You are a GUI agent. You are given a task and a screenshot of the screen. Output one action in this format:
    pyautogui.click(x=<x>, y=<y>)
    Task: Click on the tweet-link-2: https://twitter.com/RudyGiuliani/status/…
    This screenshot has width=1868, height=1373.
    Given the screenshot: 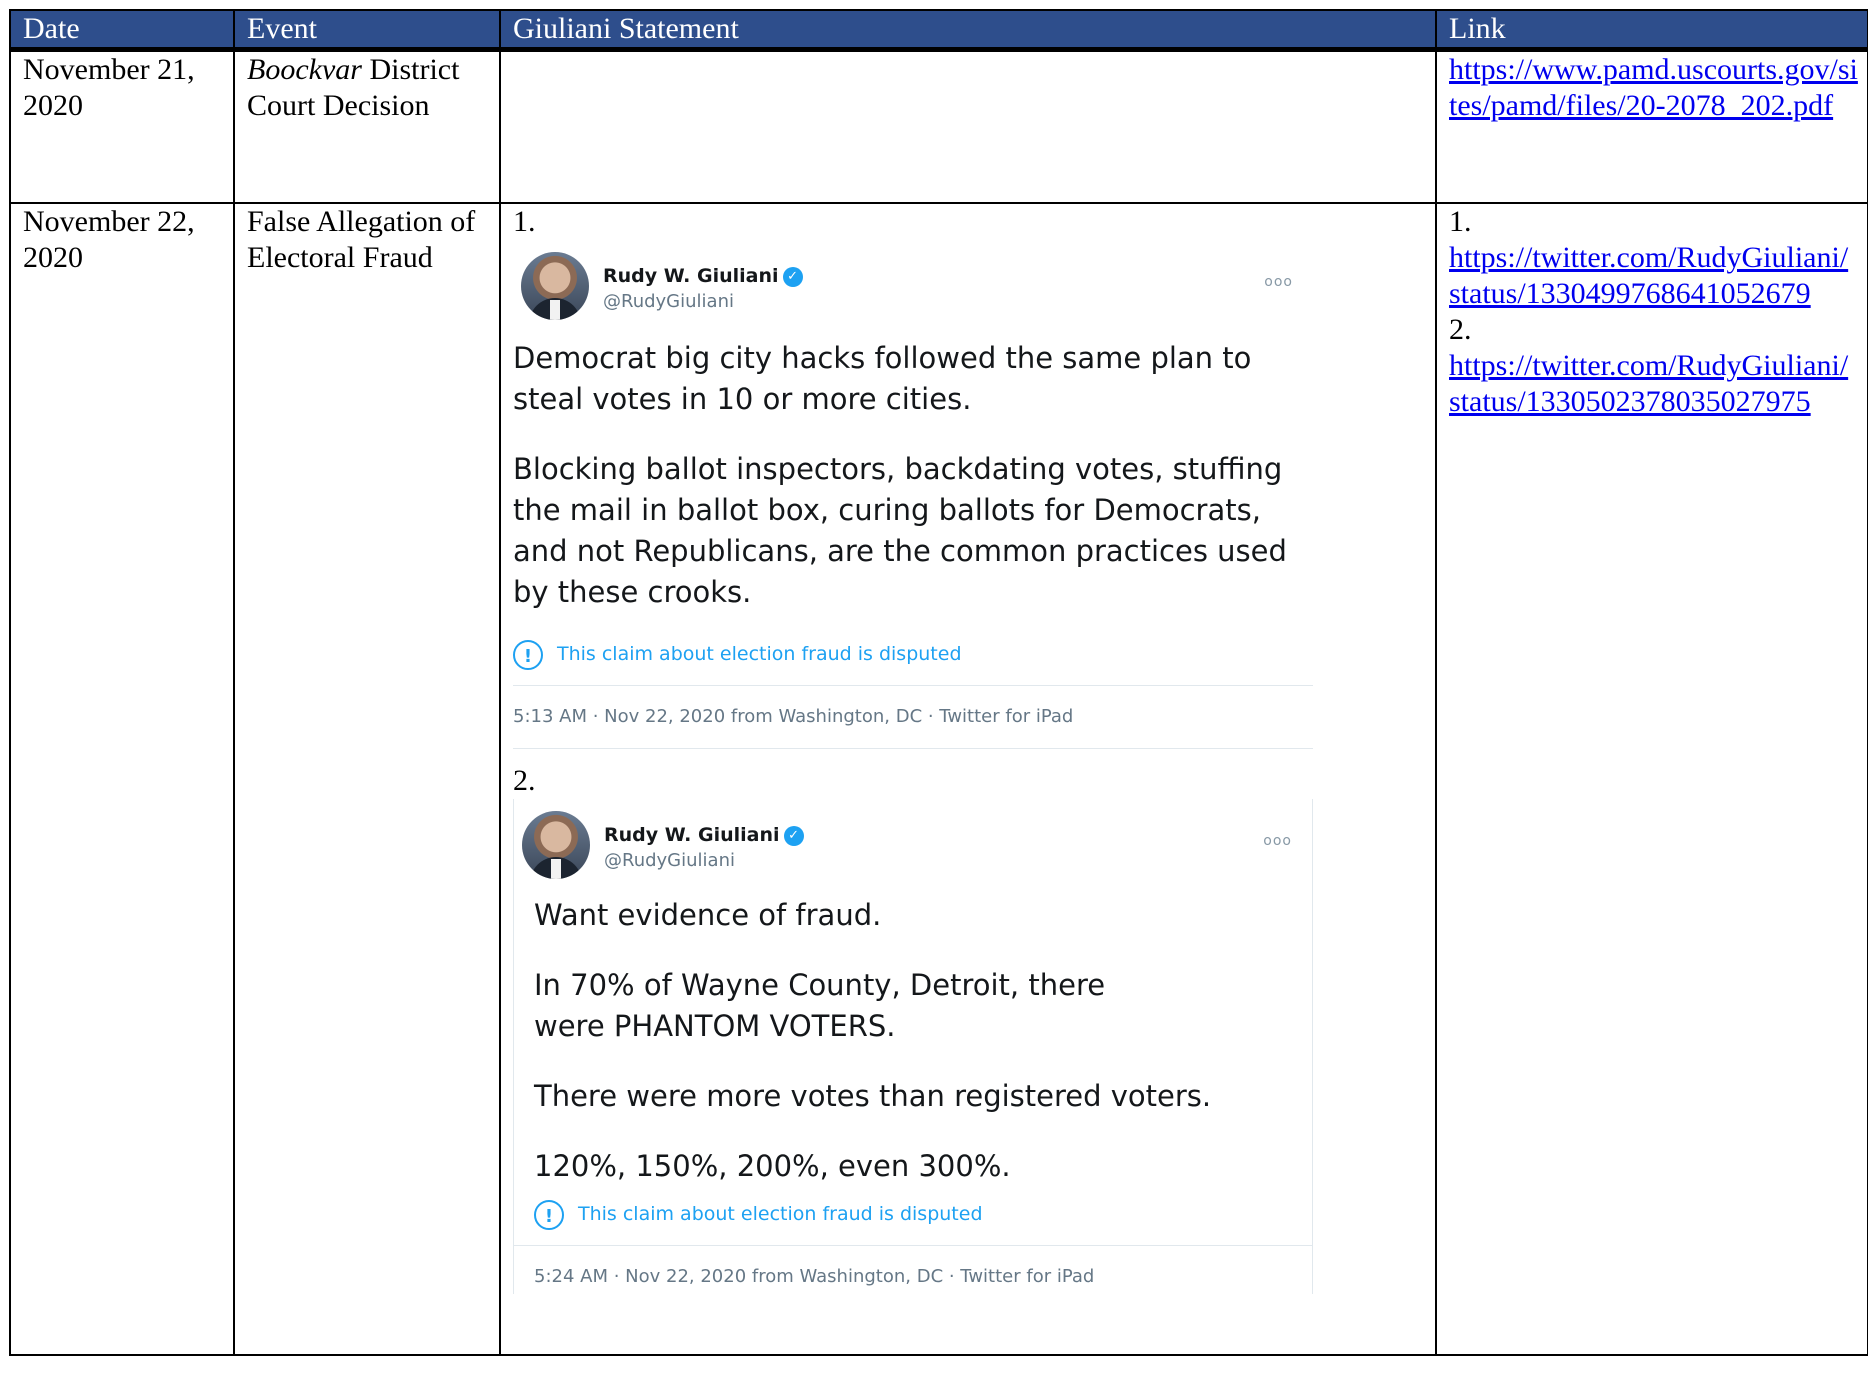 What is the action you would take?
    pyautogui.click(x=1648, y=383)
    